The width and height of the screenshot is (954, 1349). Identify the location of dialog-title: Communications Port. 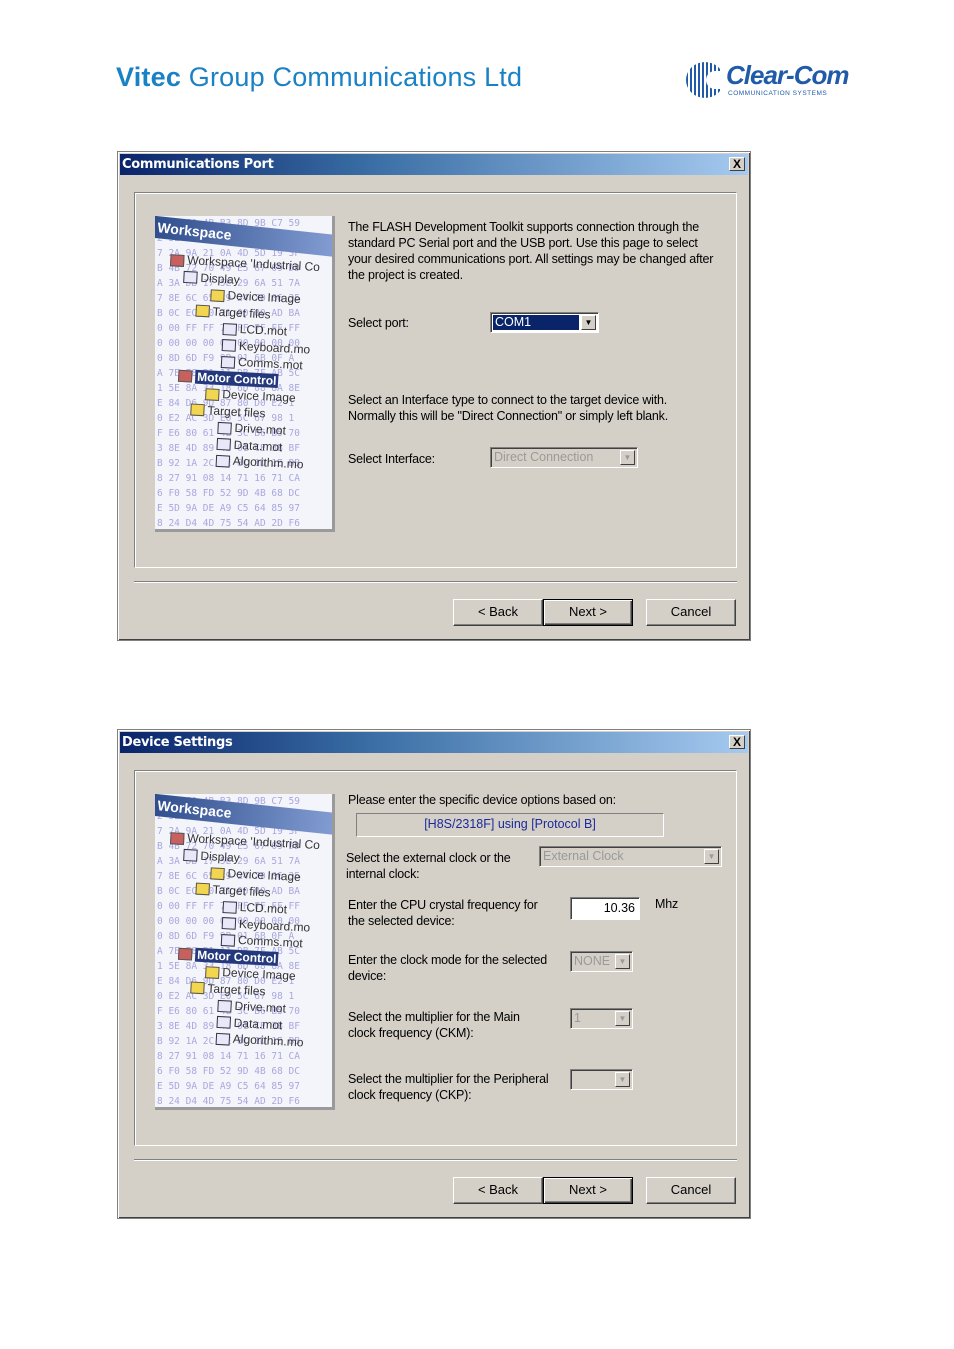
(198, 164).